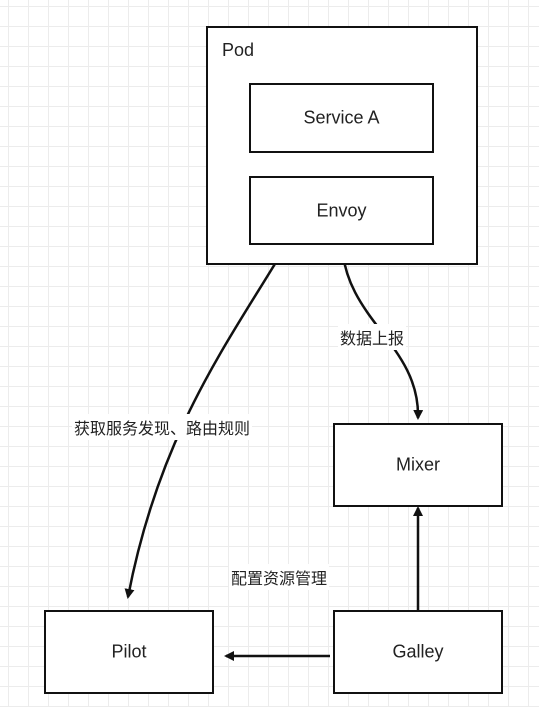 The width and height of the screenshot is (539, 707). I want to click on galley-label: Galley, so click(418, 651).